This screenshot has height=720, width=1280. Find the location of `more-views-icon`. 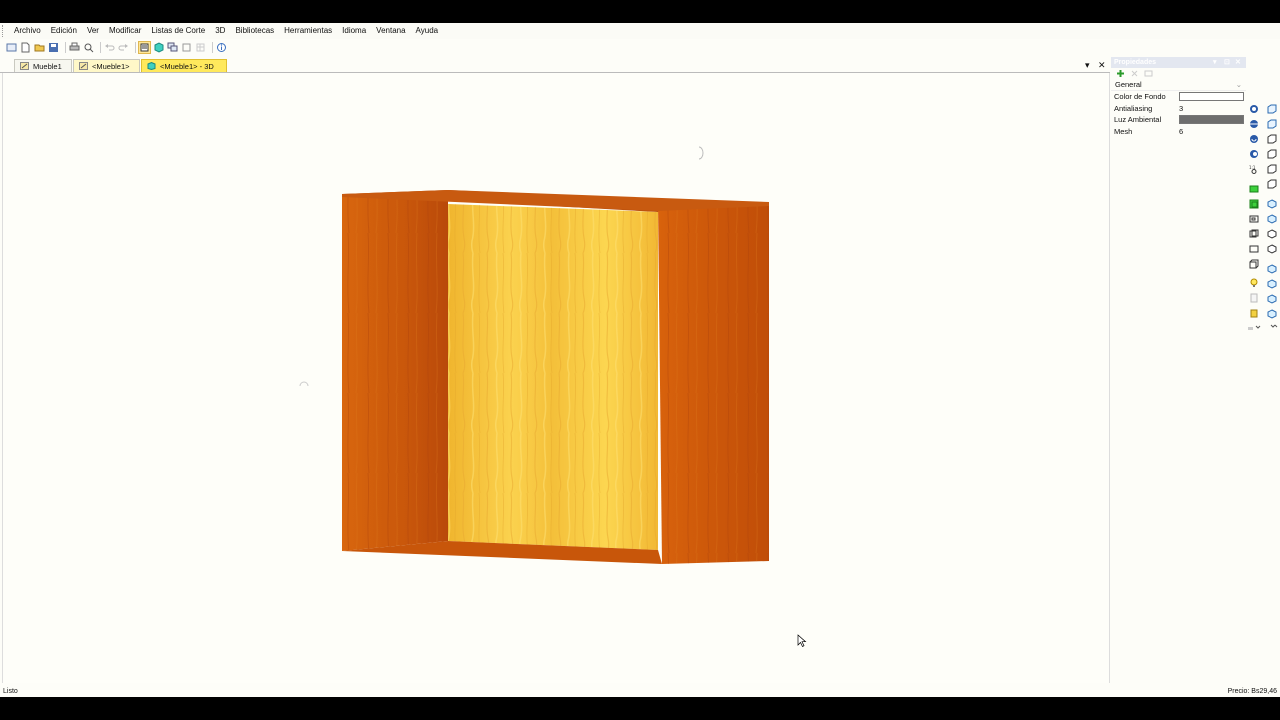

more-views-icon is located at coordinates (1274, 326).